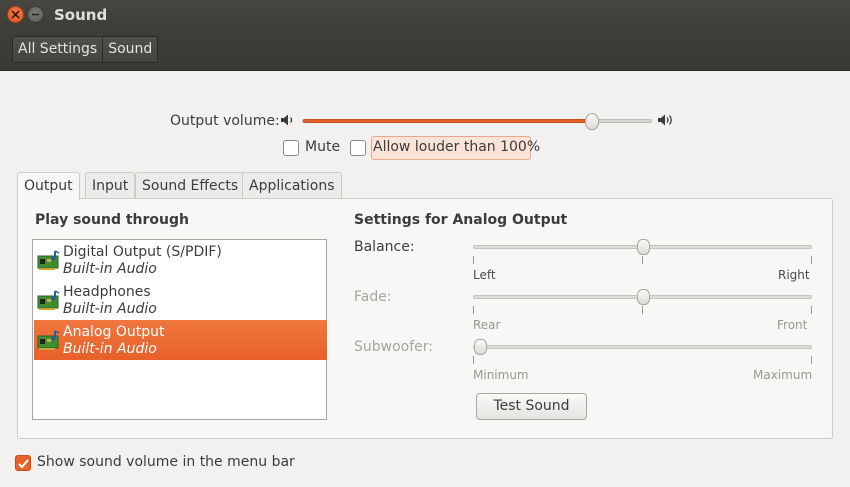 Image resolution: width=850 pixels, height=487 pixels. Describe the element at coordinates (180, 340) in the screenshot. I see `list-item-analog-output: Analog Output Built-in Audio` at that location.